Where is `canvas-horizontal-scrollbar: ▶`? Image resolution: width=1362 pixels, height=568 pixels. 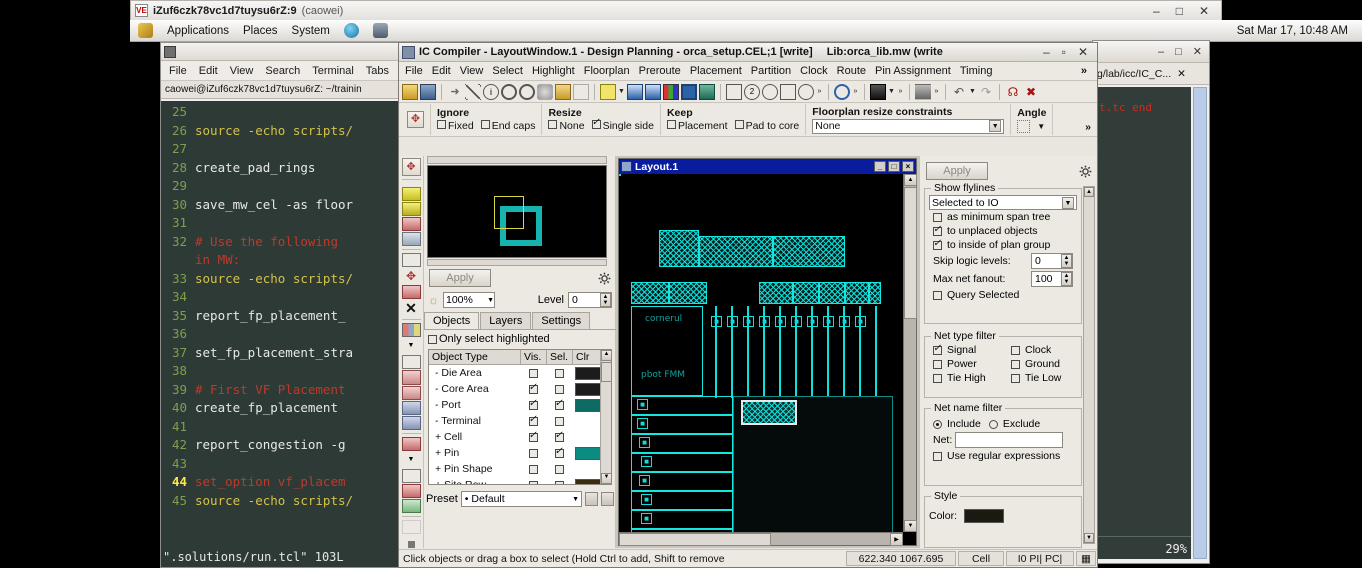 canvas-horizontal-scrollbar: ▶ is located at coordinates (761, 539).